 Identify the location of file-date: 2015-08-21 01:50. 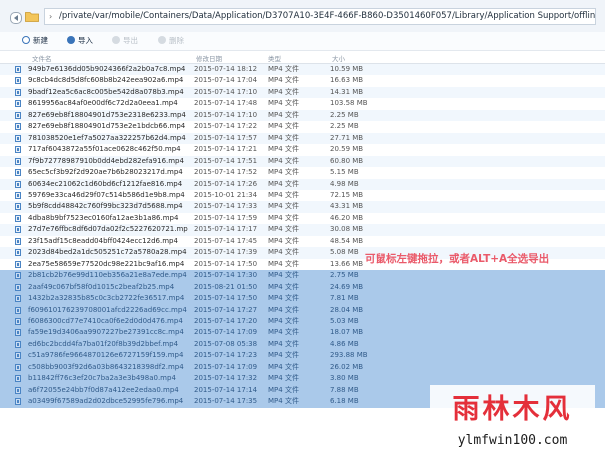
(226, 286).